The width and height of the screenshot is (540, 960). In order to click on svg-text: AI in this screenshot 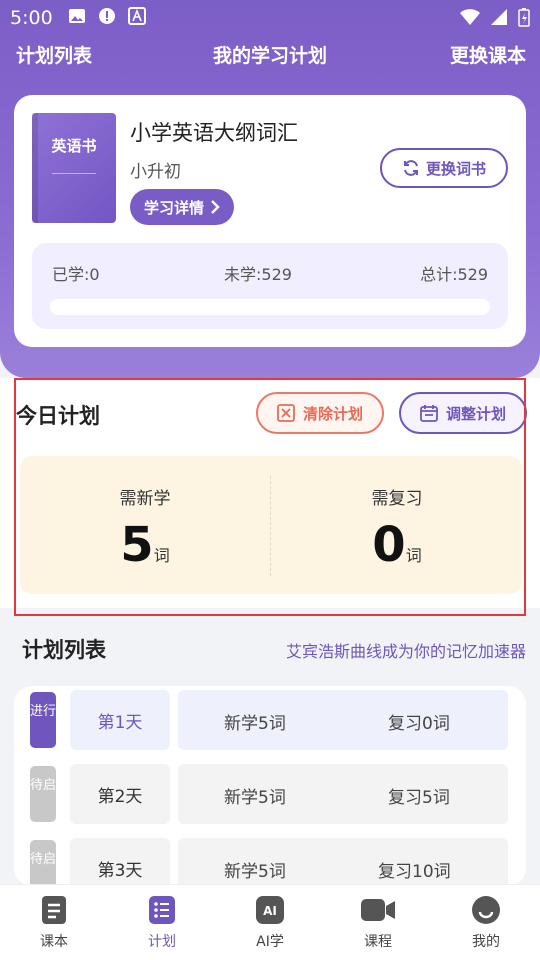, I will do `click(270, 911)`.